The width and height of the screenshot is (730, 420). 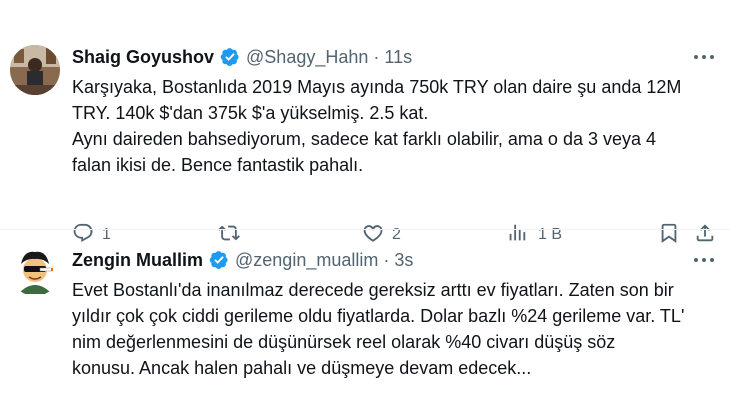 I want to click on author-handle: @Shagy_Hahn, so click(x=307, y=57).